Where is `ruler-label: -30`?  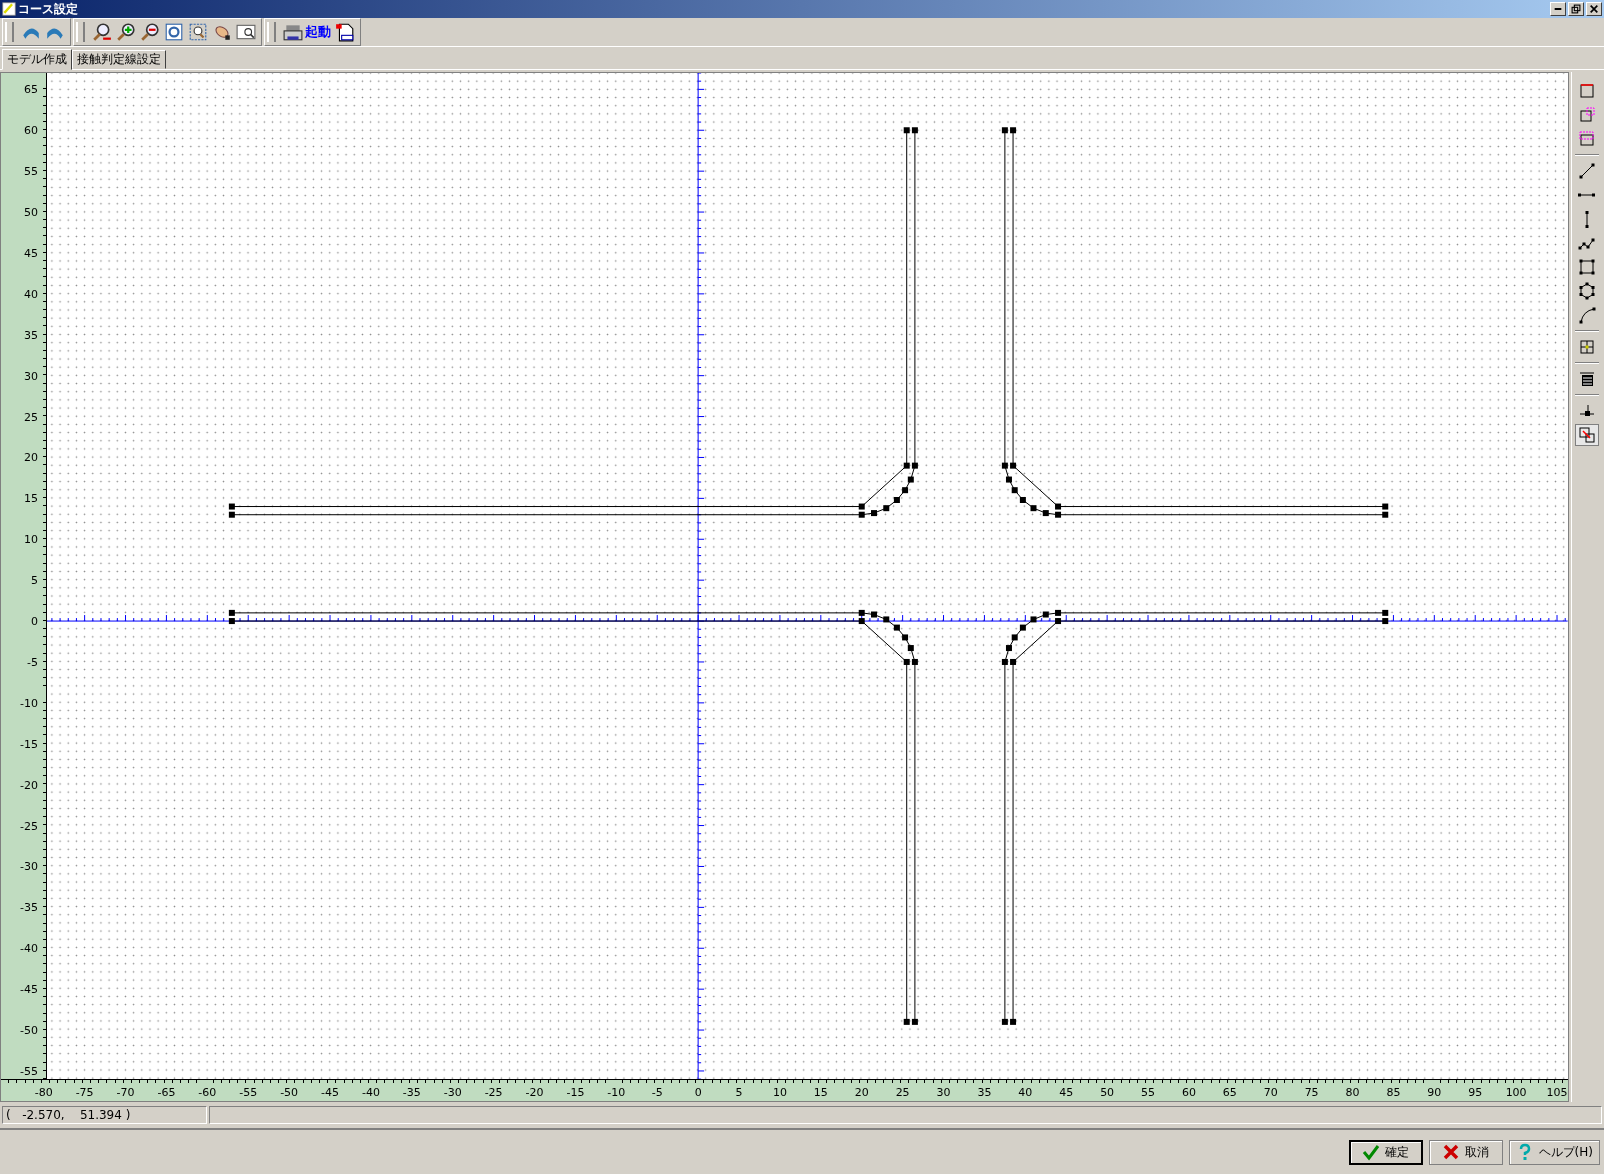
ruler-label: -30 is located at coordinates (29, 866).